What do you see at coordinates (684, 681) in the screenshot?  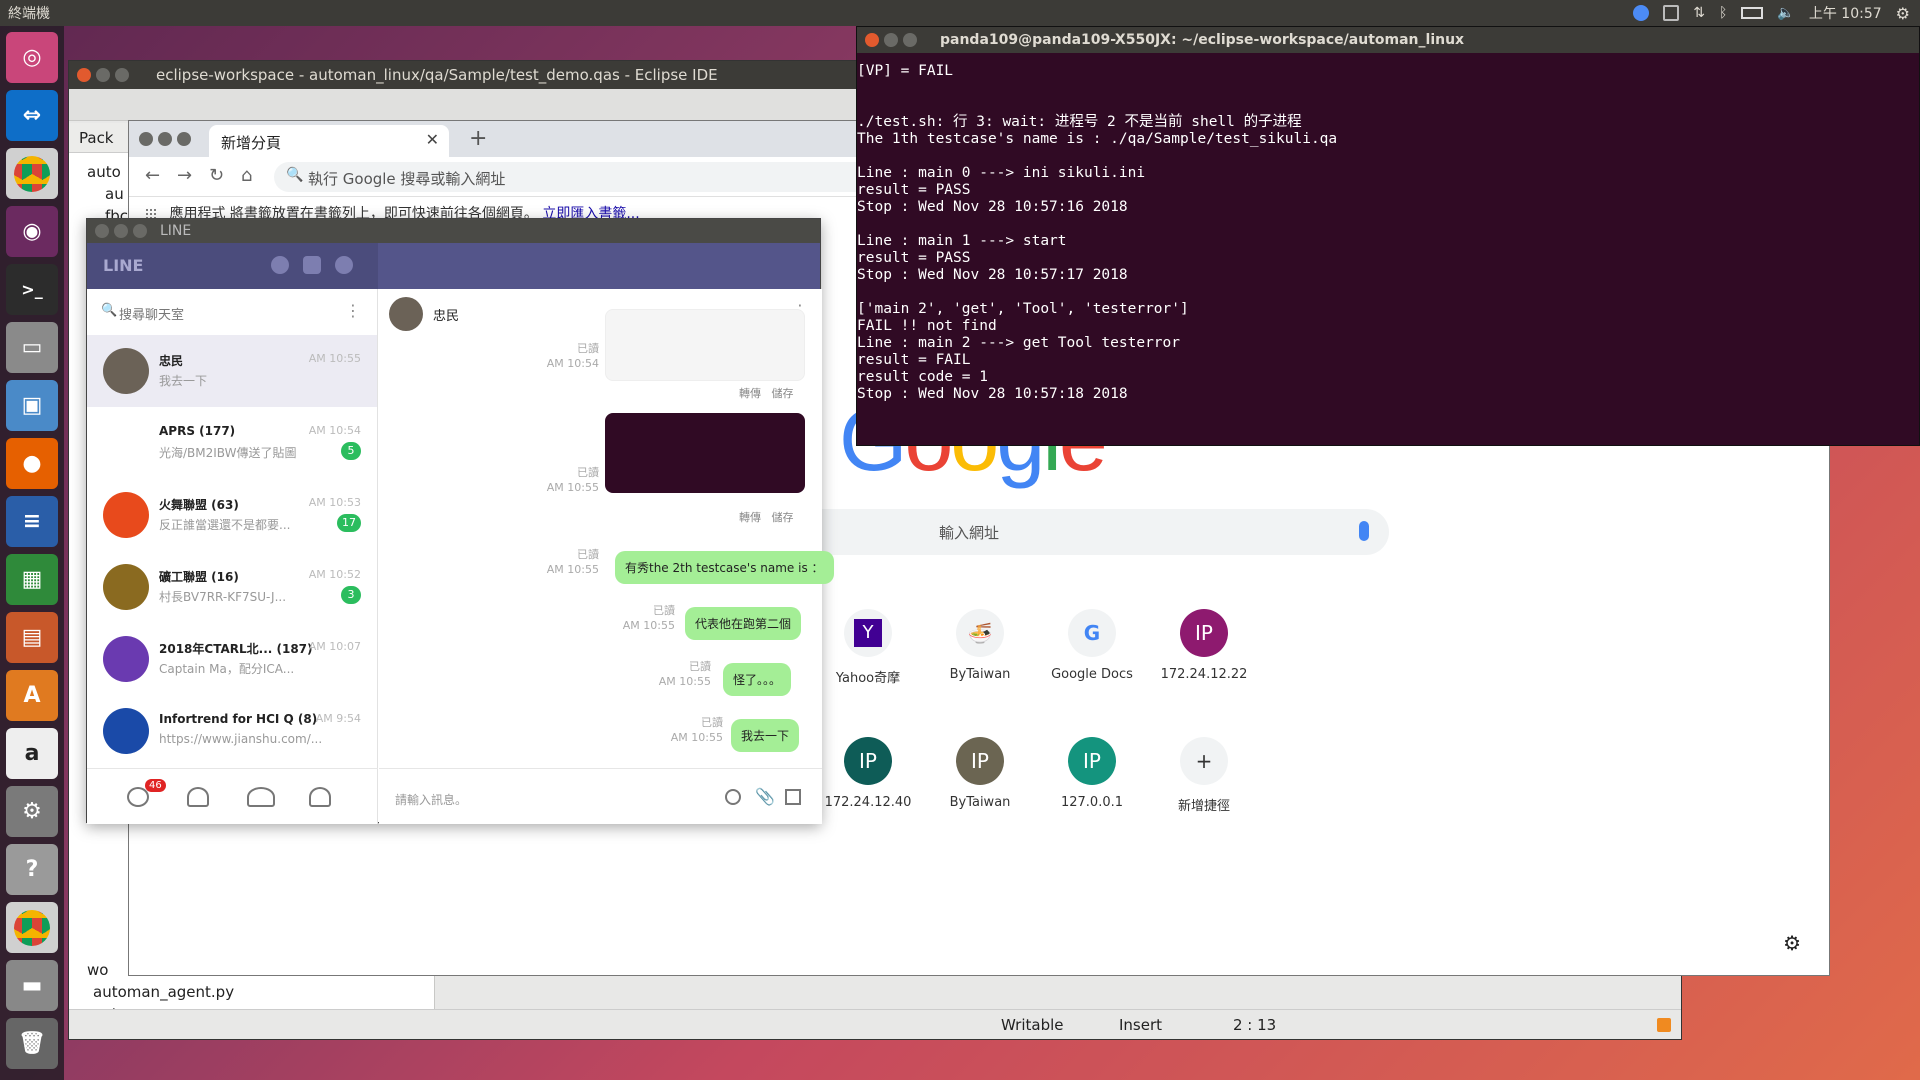 I see `message-time: AM 10:55` at bounding box center [684, 681].